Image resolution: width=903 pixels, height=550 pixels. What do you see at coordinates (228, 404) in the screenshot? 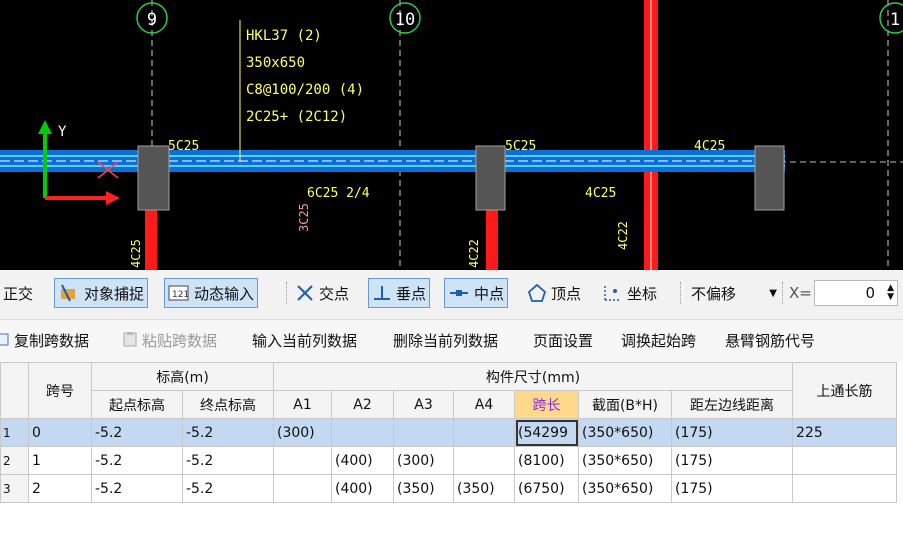
I see `header-end-elevation: 终点标高` at bounding box center [228, 404].